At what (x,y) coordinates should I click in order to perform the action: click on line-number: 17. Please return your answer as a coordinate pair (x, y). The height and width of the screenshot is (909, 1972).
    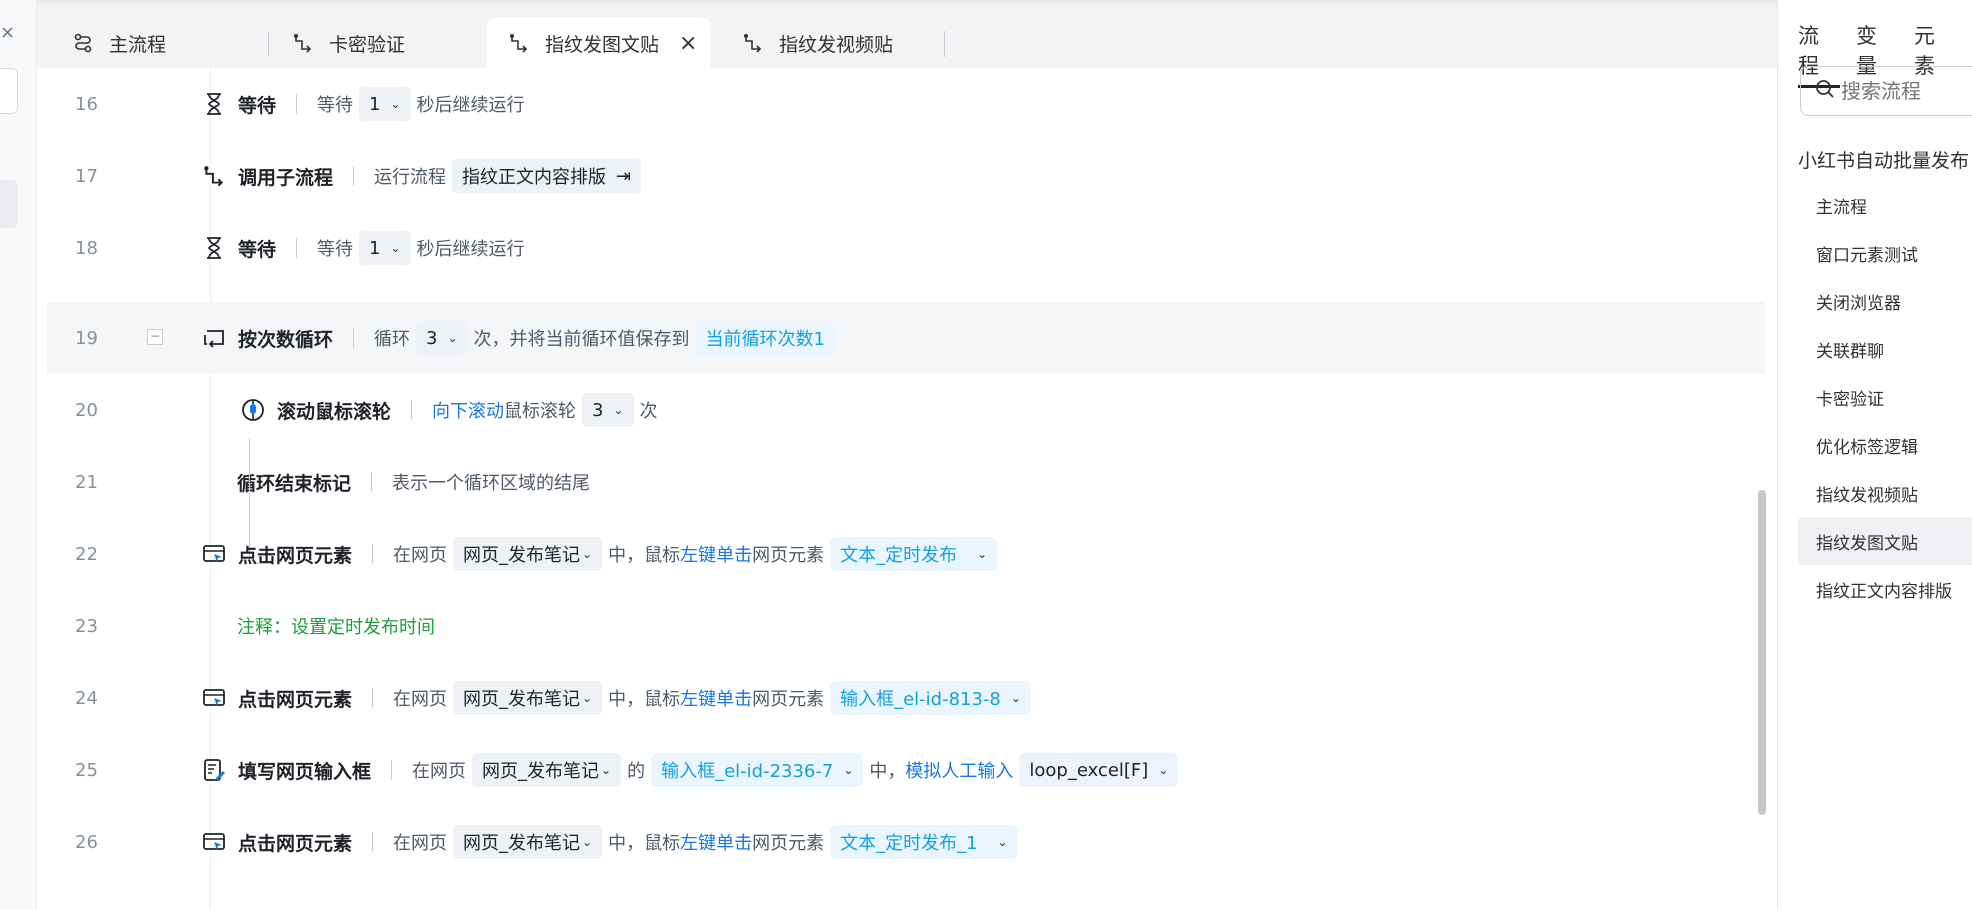
    Looking at the image, I should click on (86, 176).